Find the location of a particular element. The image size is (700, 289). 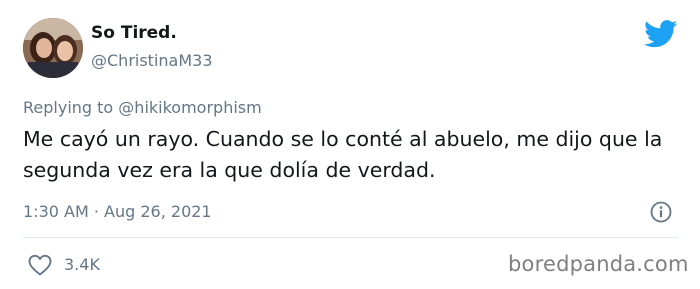

watermark: boredpanda.com is located at coordinates (598, 264).